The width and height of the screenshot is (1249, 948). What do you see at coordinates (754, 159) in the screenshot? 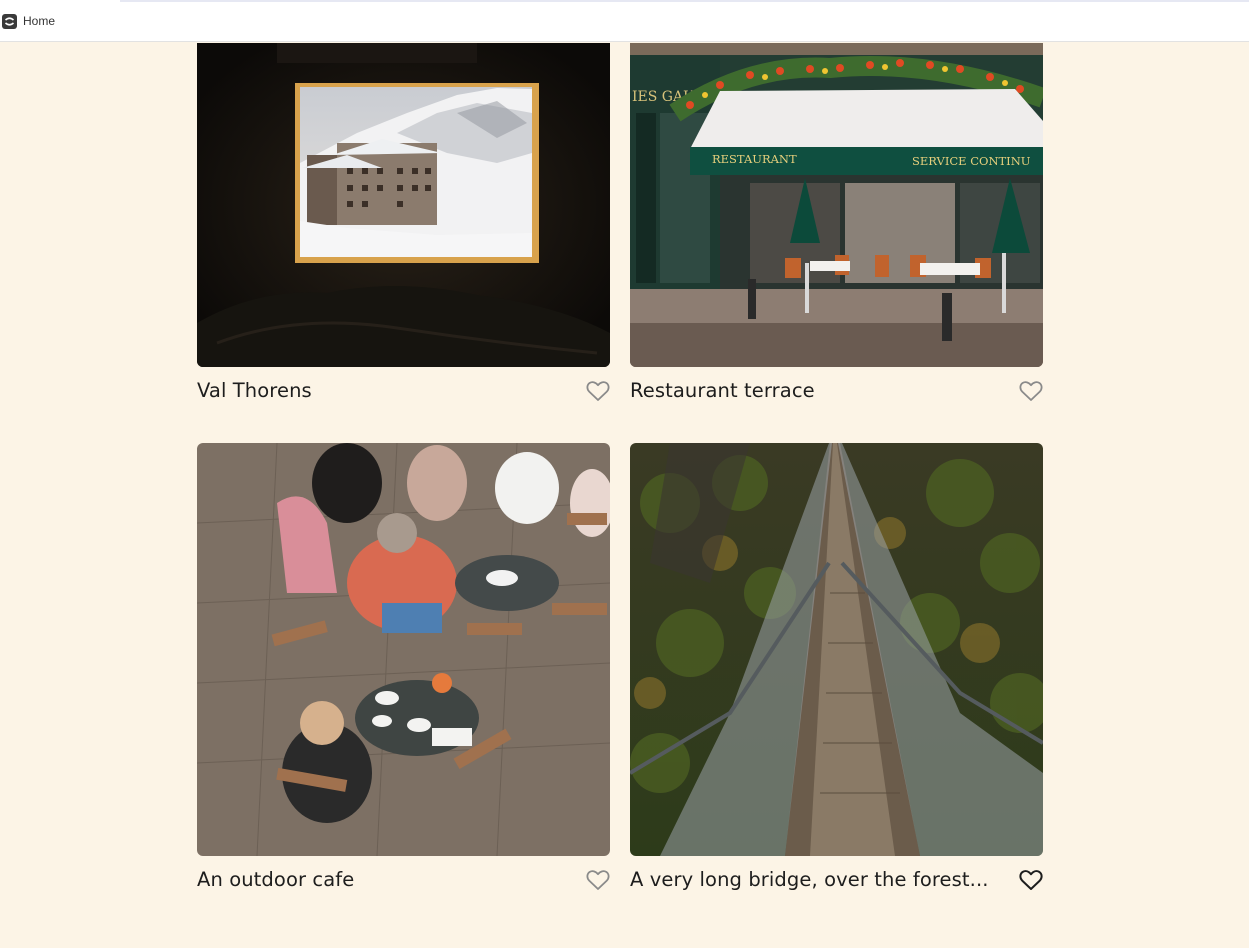
I see `awning-left-text: RESTAURANT` at bounding box center [754, 159].